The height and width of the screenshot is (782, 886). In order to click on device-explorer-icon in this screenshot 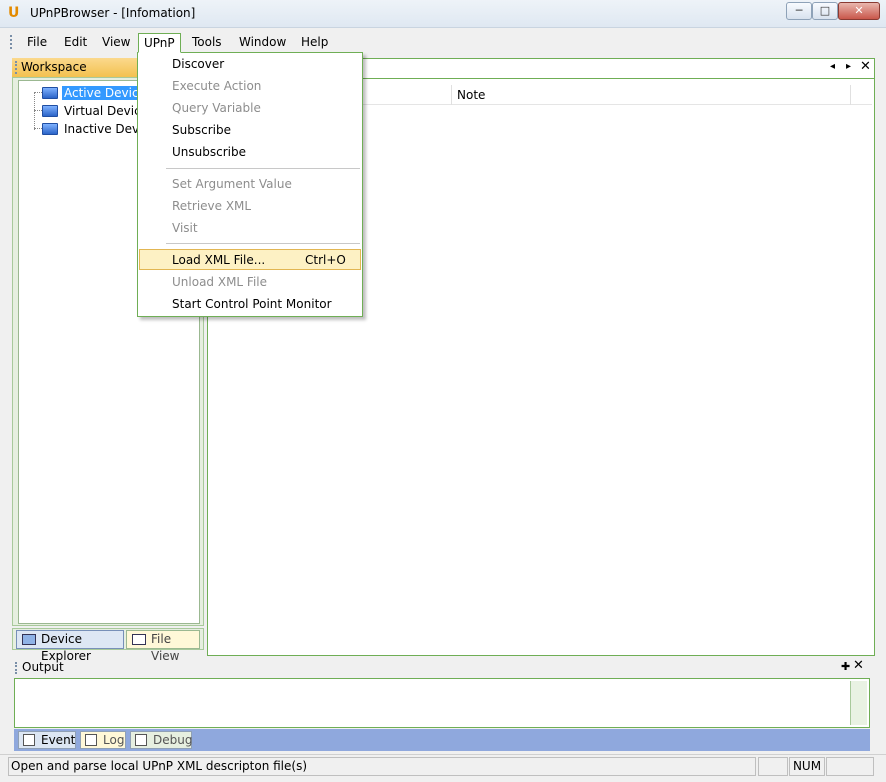, I will do `click(29, 639)`.